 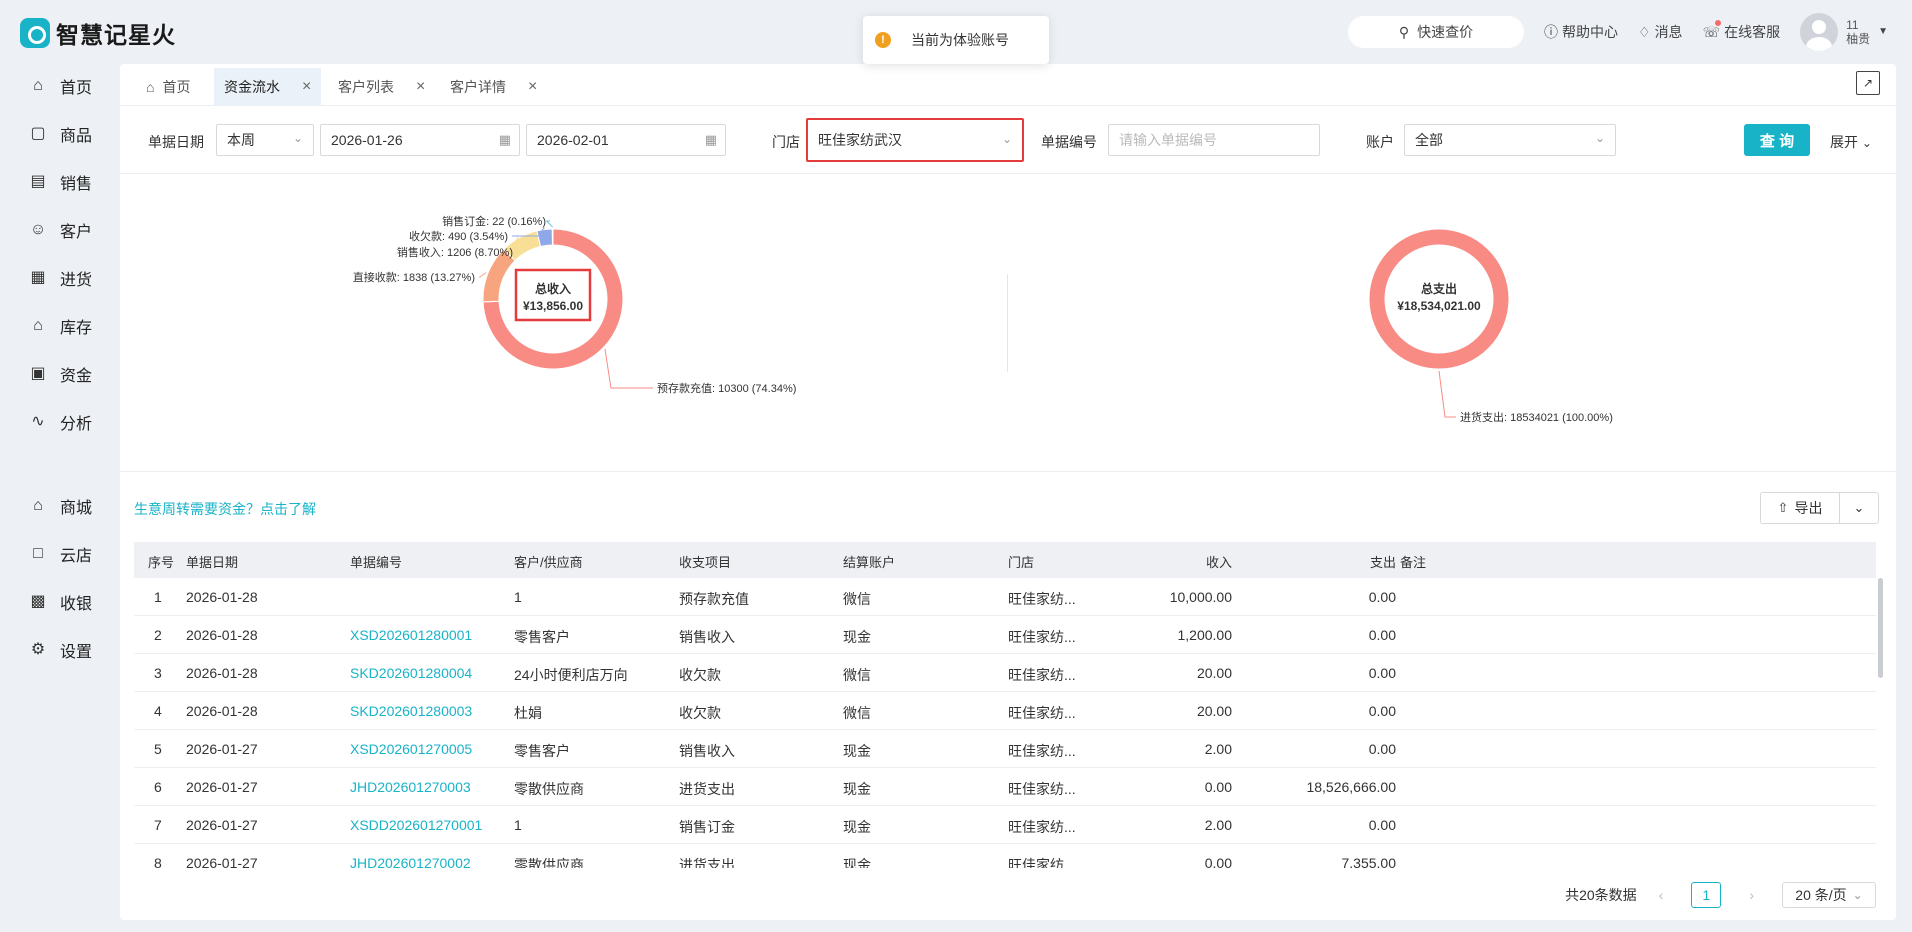 I want to click on sidebar-item-purchase: ▦ 进货, so click(x=60, y=278).